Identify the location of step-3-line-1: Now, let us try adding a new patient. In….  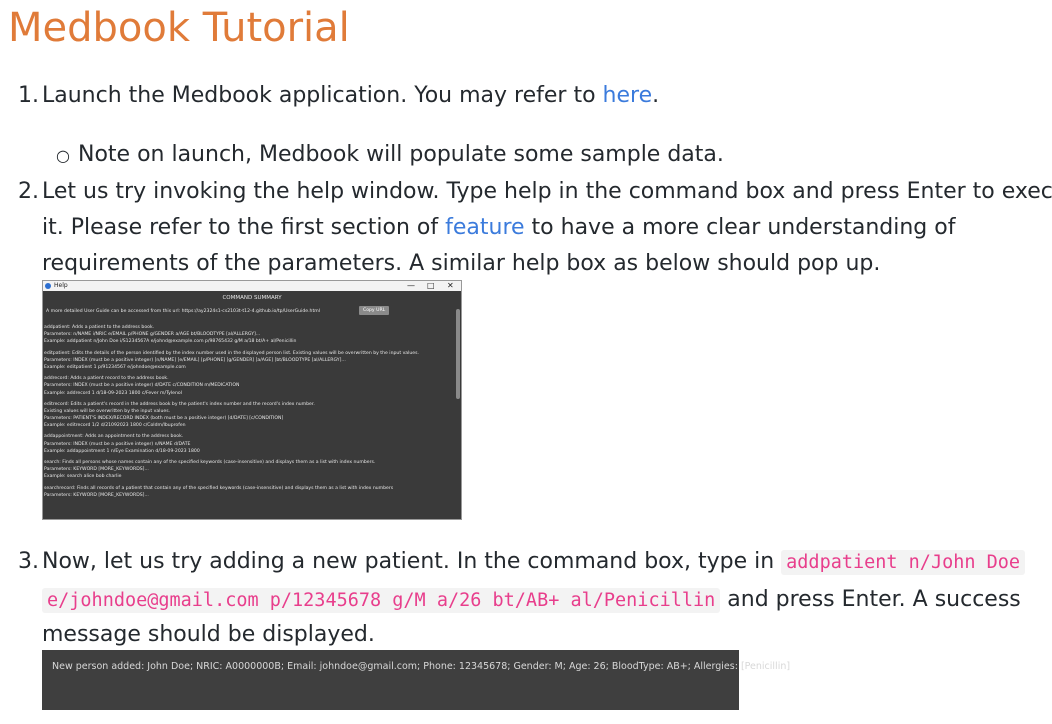
(534, 562).